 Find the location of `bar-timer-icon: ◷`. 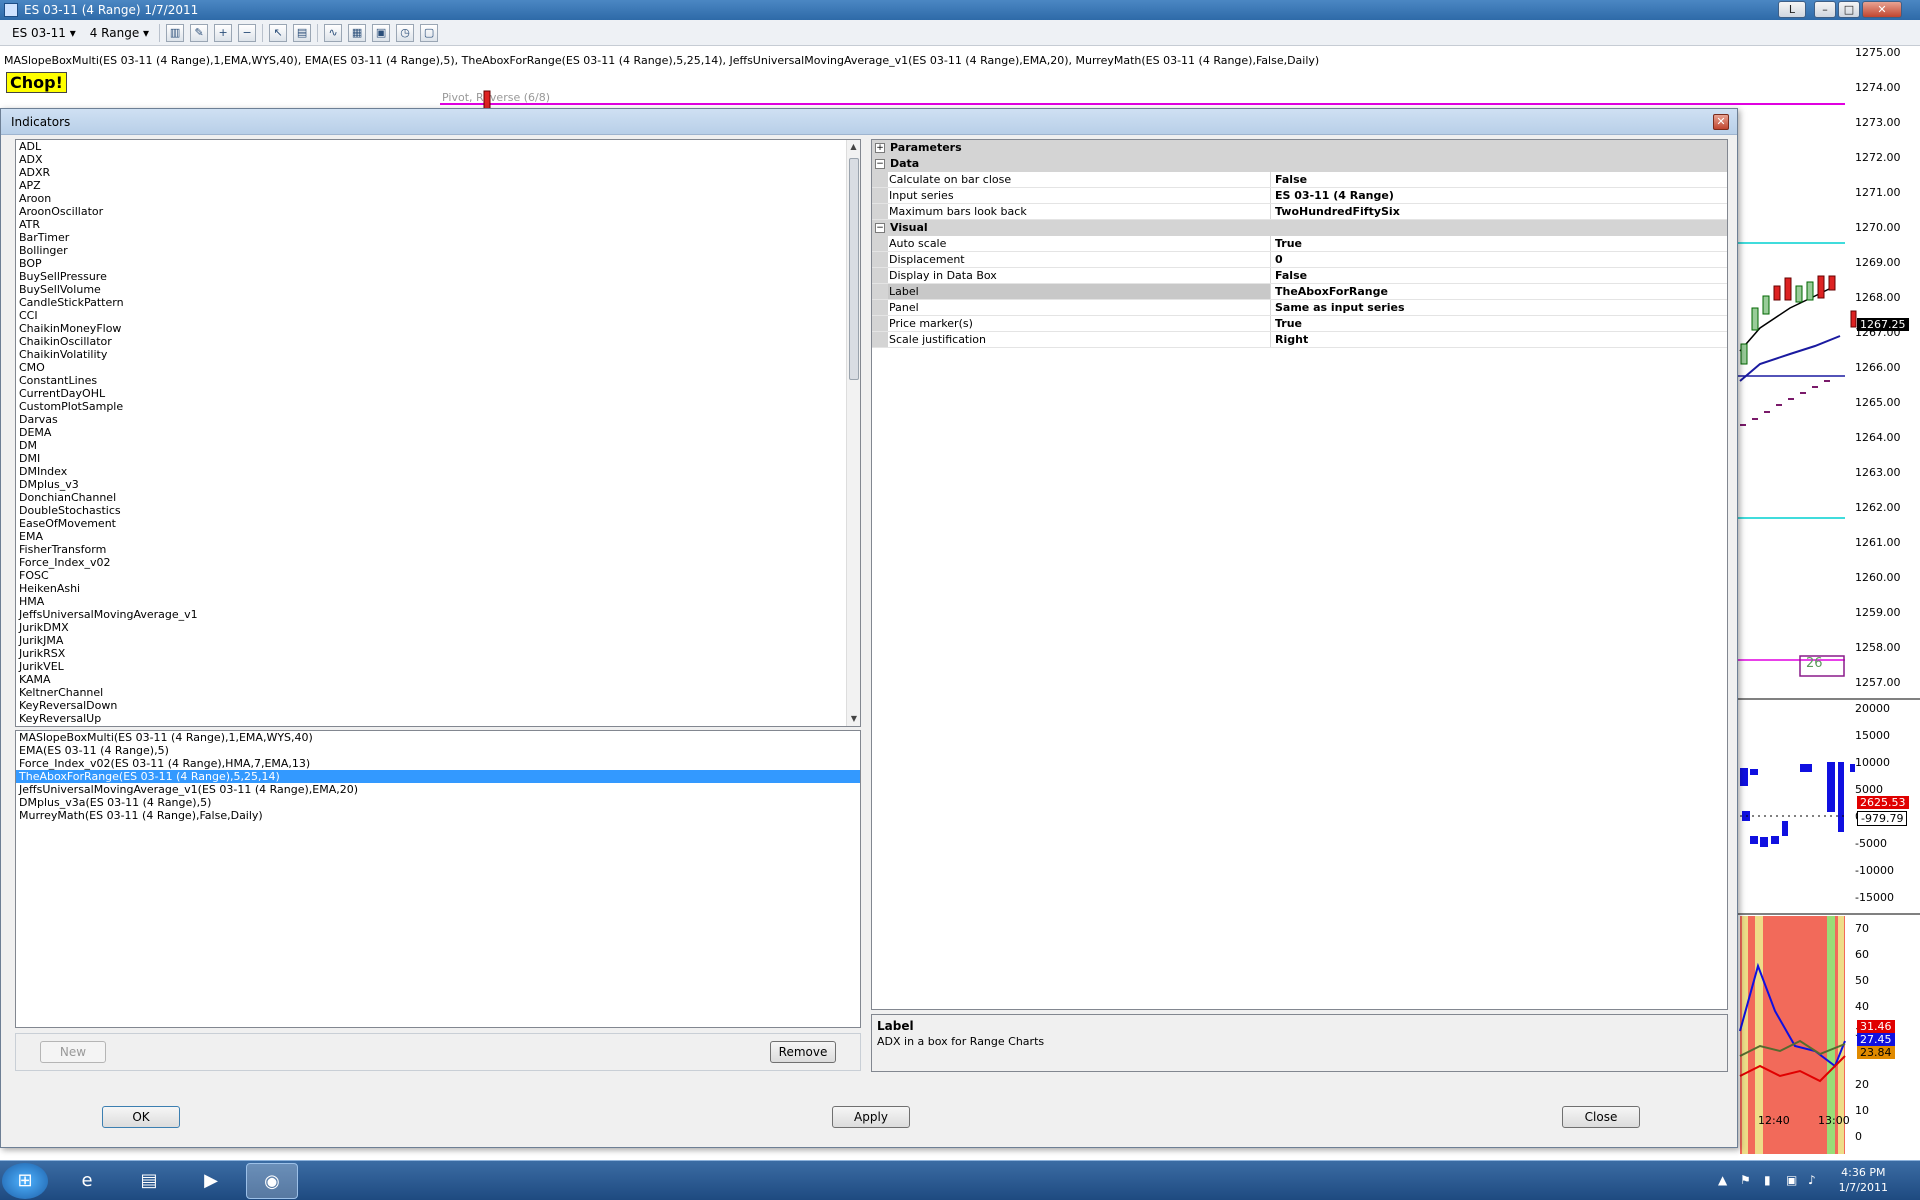

bar-timer-icon: ◷ is located at coordinates (405, 32).